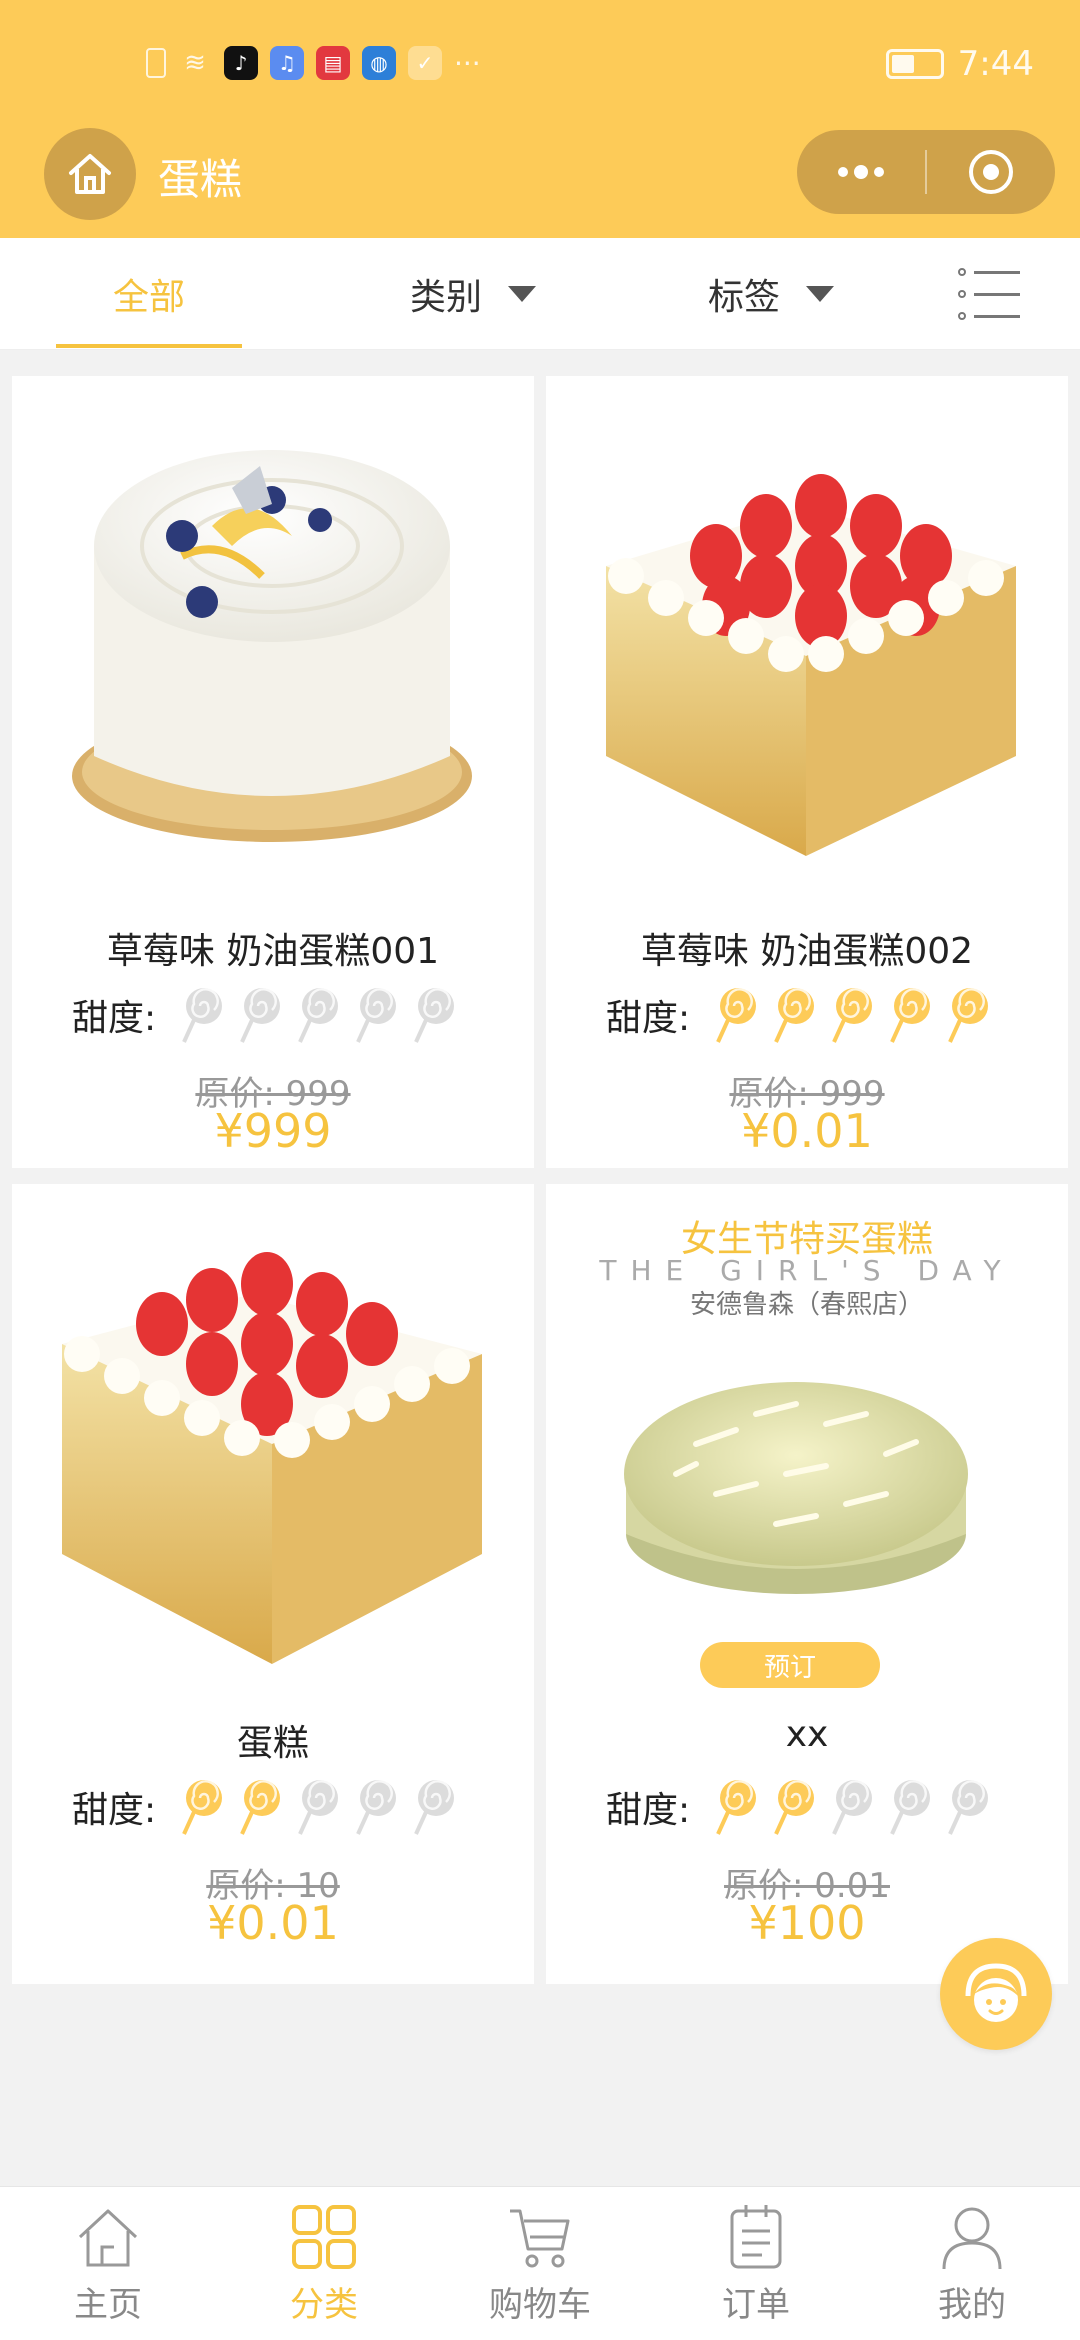  Describe the element at coordinates (149, 346) in the screenshot. I see `active-tab-underline` at that location.